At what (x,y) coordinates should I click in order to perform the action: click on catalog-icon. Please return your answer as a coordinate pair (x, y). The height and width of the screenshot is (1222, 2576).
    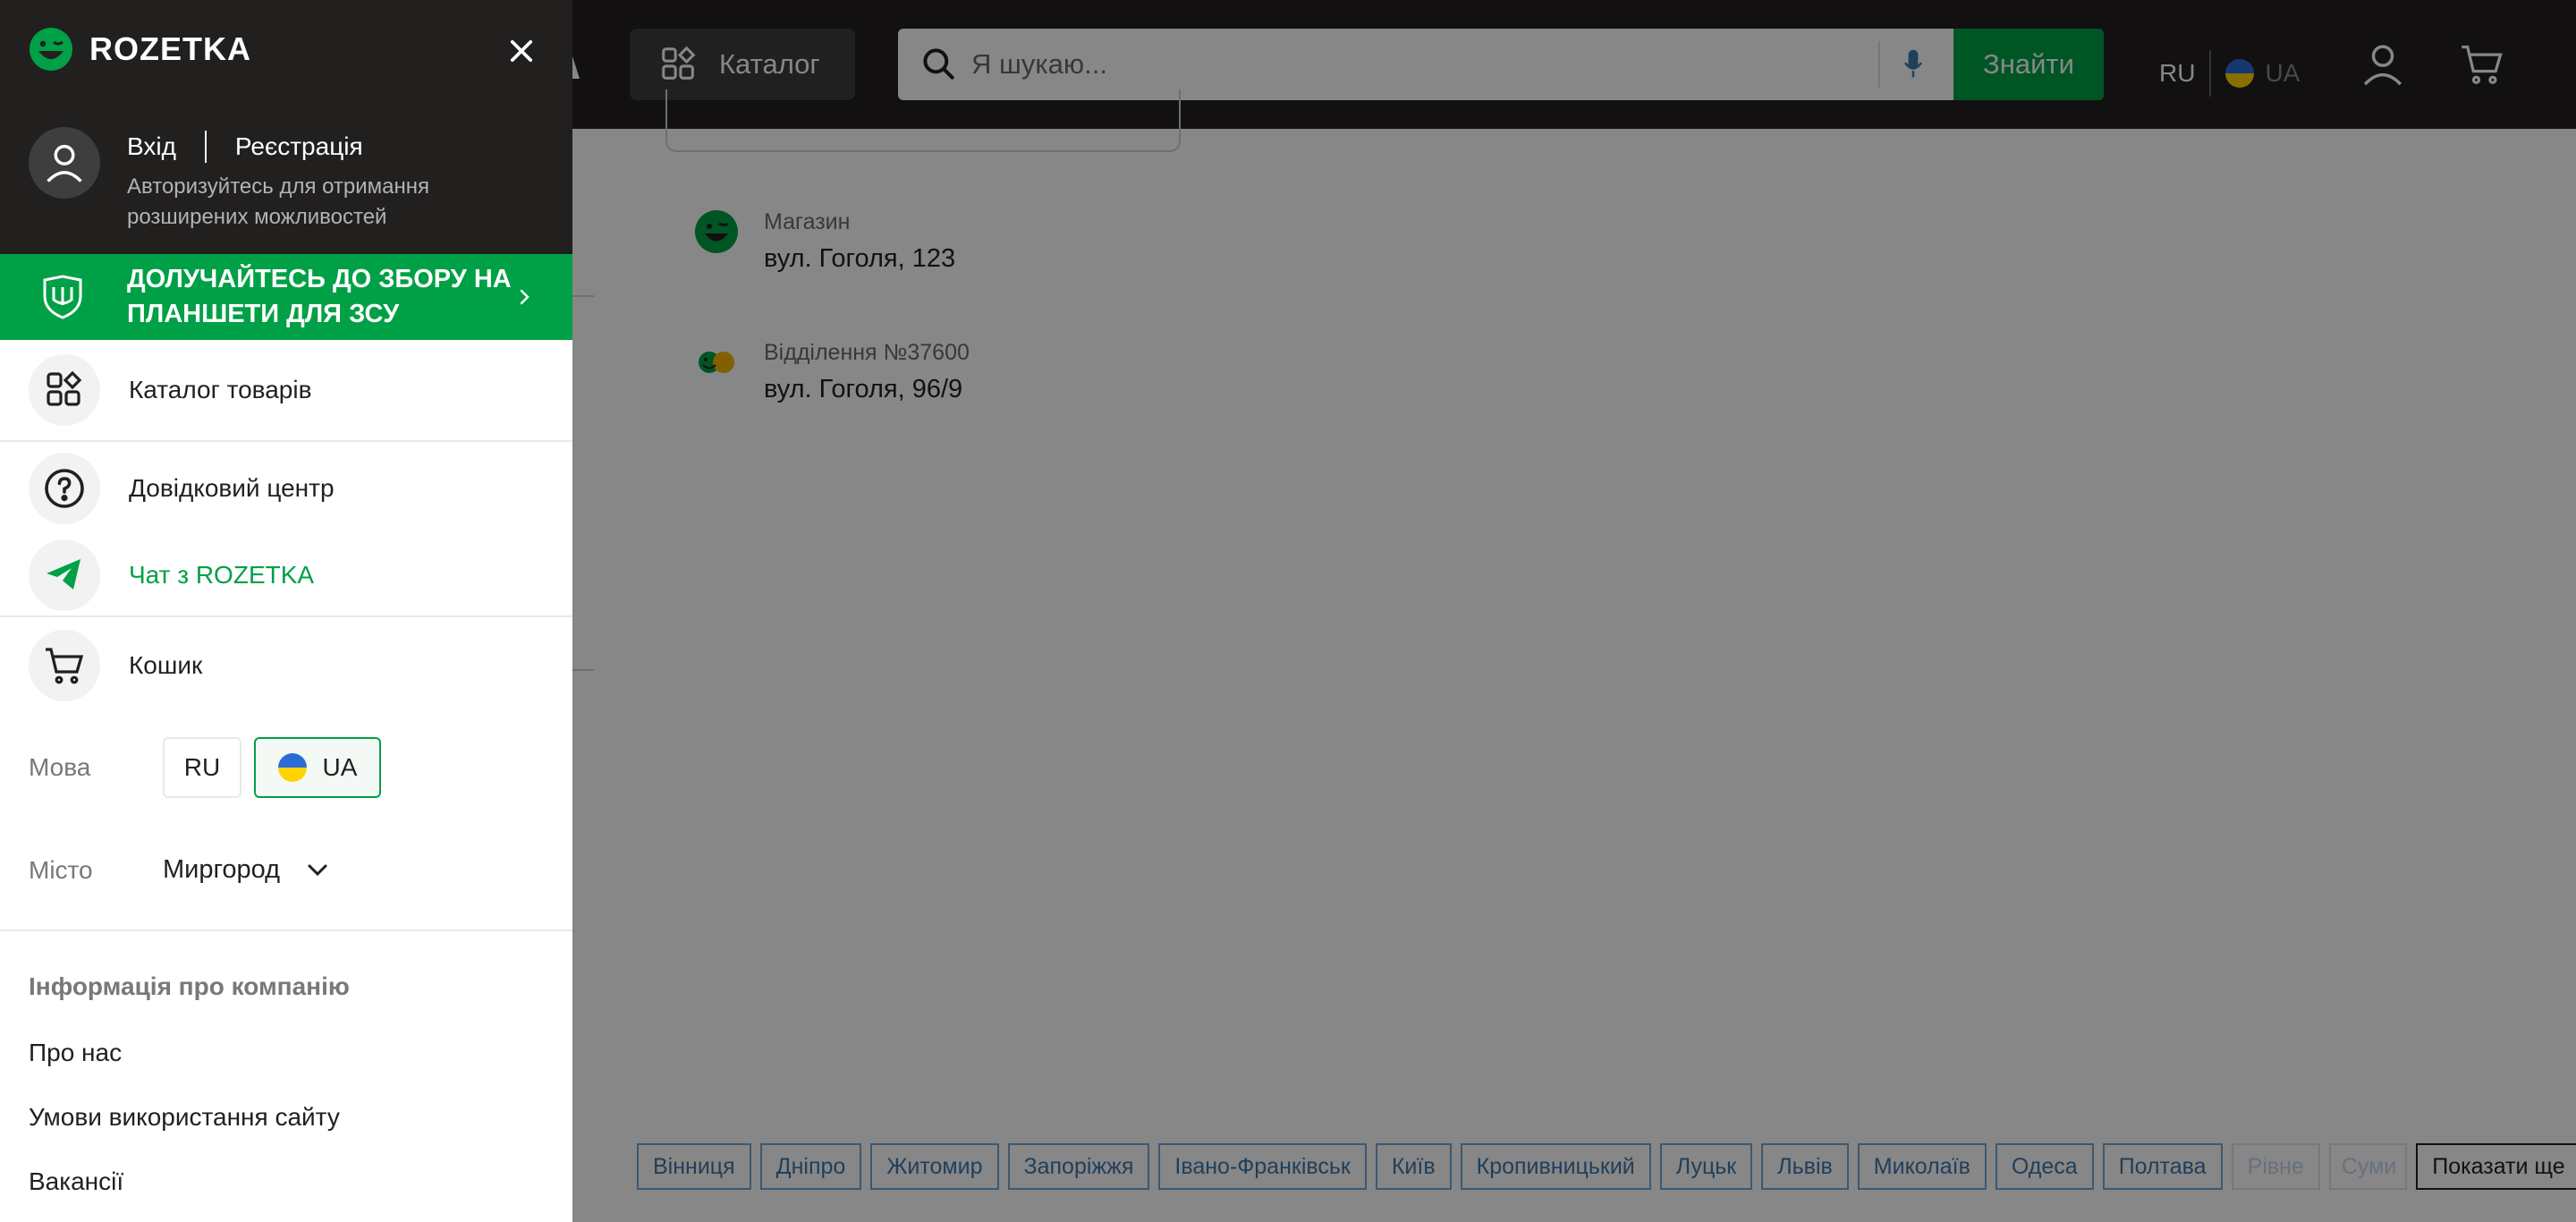
    Looking at the image, I should click on (64, 390).